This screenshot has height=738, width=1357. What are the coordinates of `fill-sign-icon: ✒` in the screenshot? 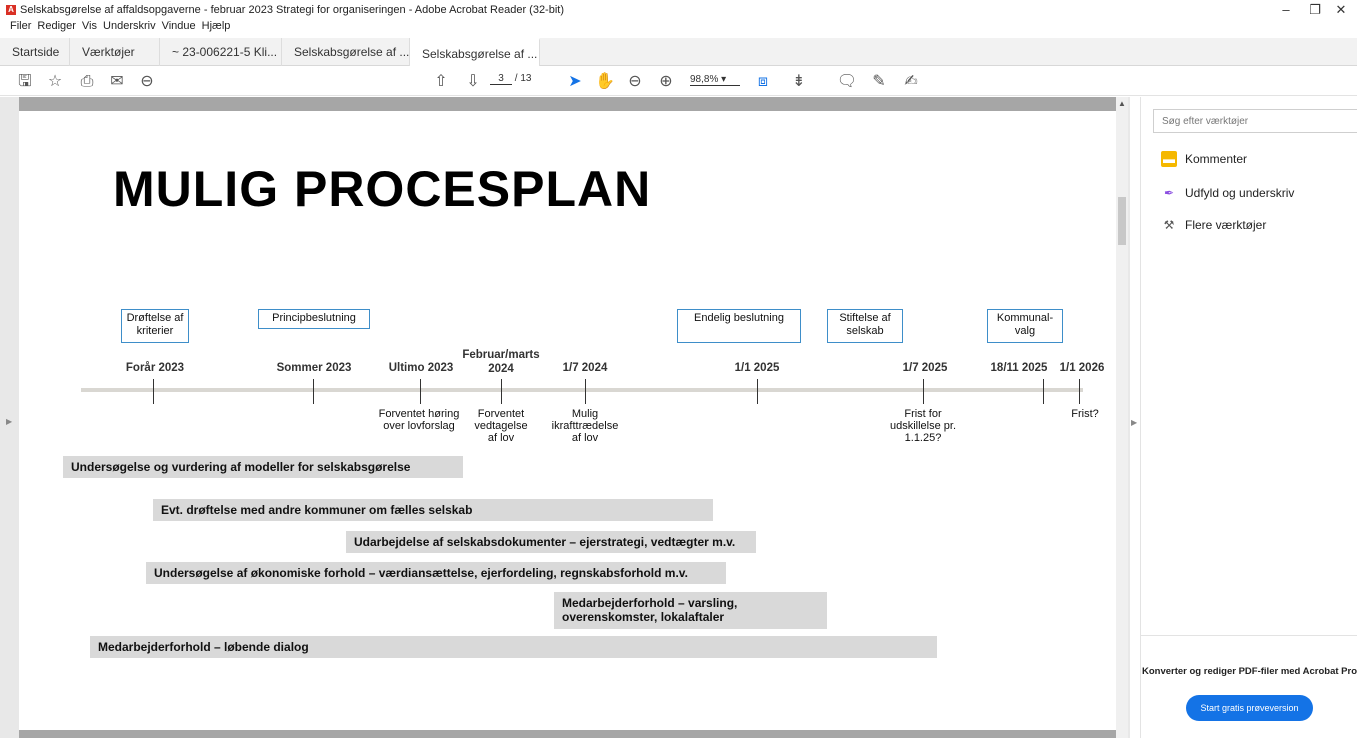 It's located at (1169, 193).